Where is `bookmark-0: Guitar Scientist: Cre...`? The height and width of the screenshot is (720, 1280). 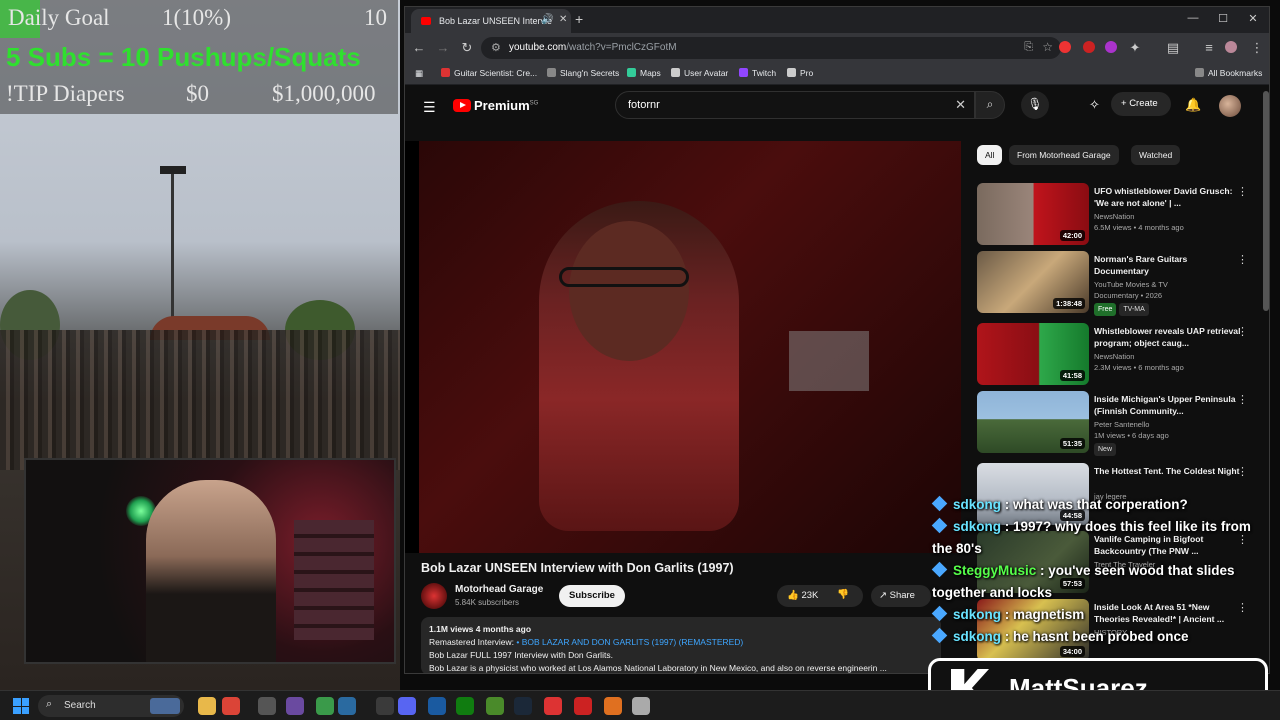
bookmark-0: Guitar Scientist: Cre... is located at coordinates (489, 73).